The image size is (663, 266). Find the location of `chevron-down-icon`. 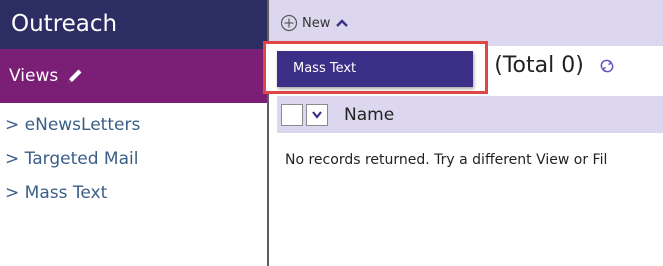

chevron-down-icon is located at coordinates (317, 114).